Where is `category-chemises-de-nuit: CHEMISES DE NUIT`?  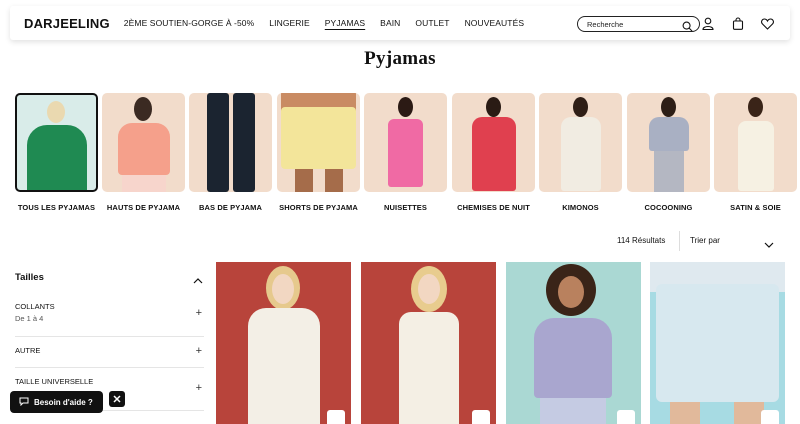 category-chemises-de-nuit: CHEMISES DE NUIT is located at coordinates (493, 152).